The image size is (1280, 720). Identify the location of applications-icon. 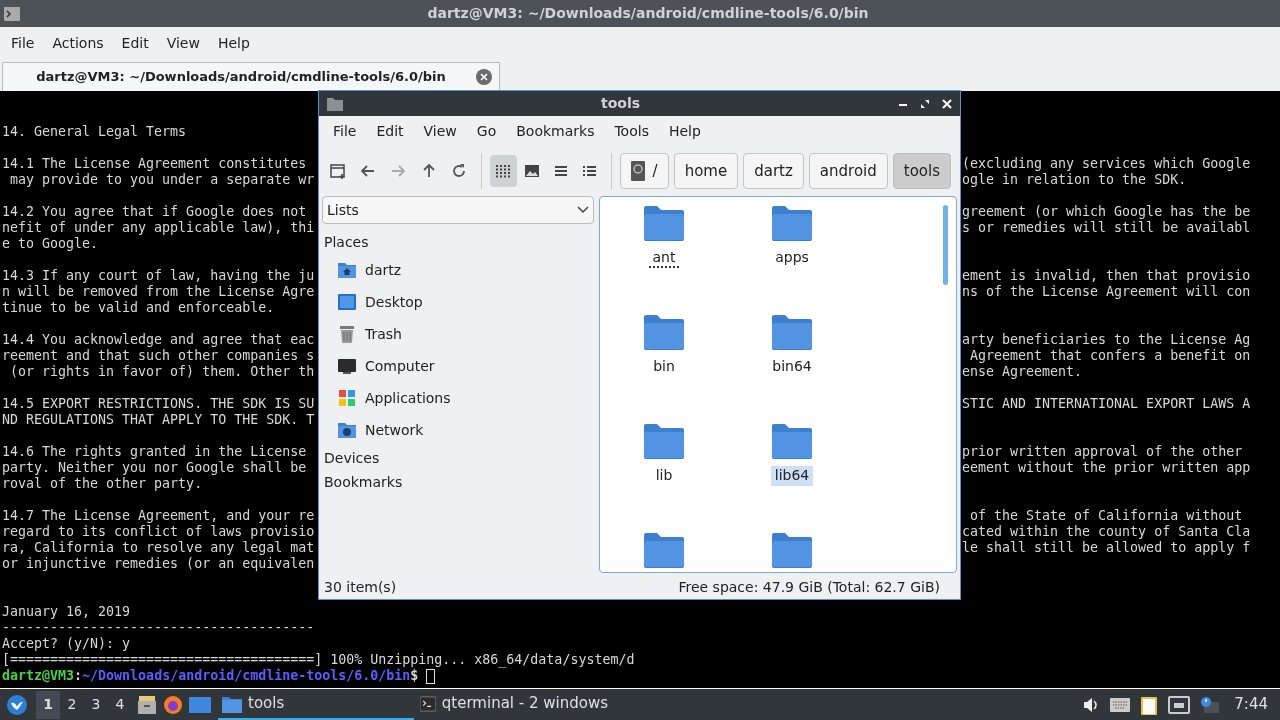
(347, 398).